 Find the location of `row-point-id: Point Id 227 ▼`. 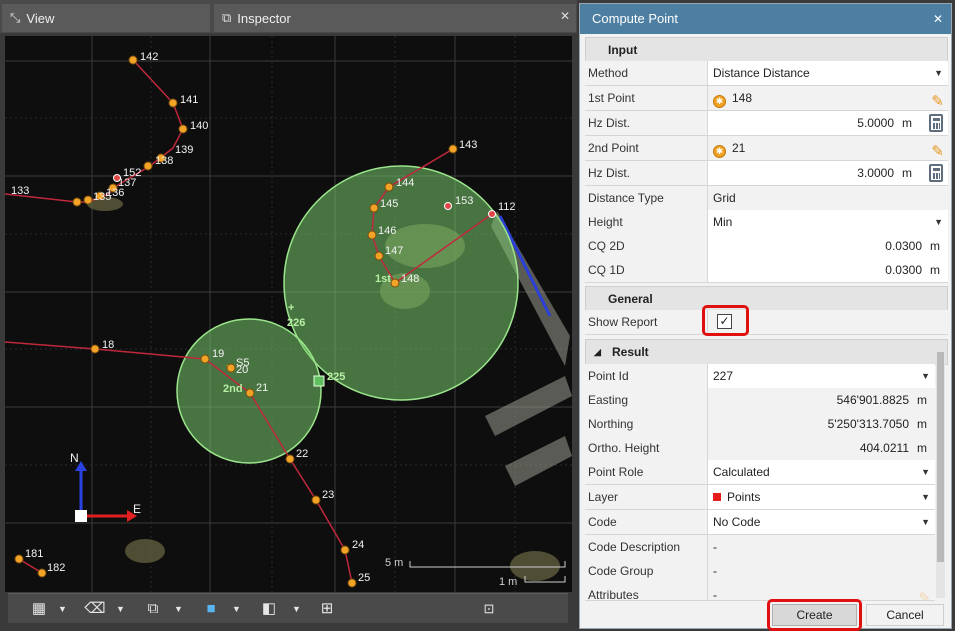

row-point-id: Point Id 227 ▼ is located at coordinates (760, 376).